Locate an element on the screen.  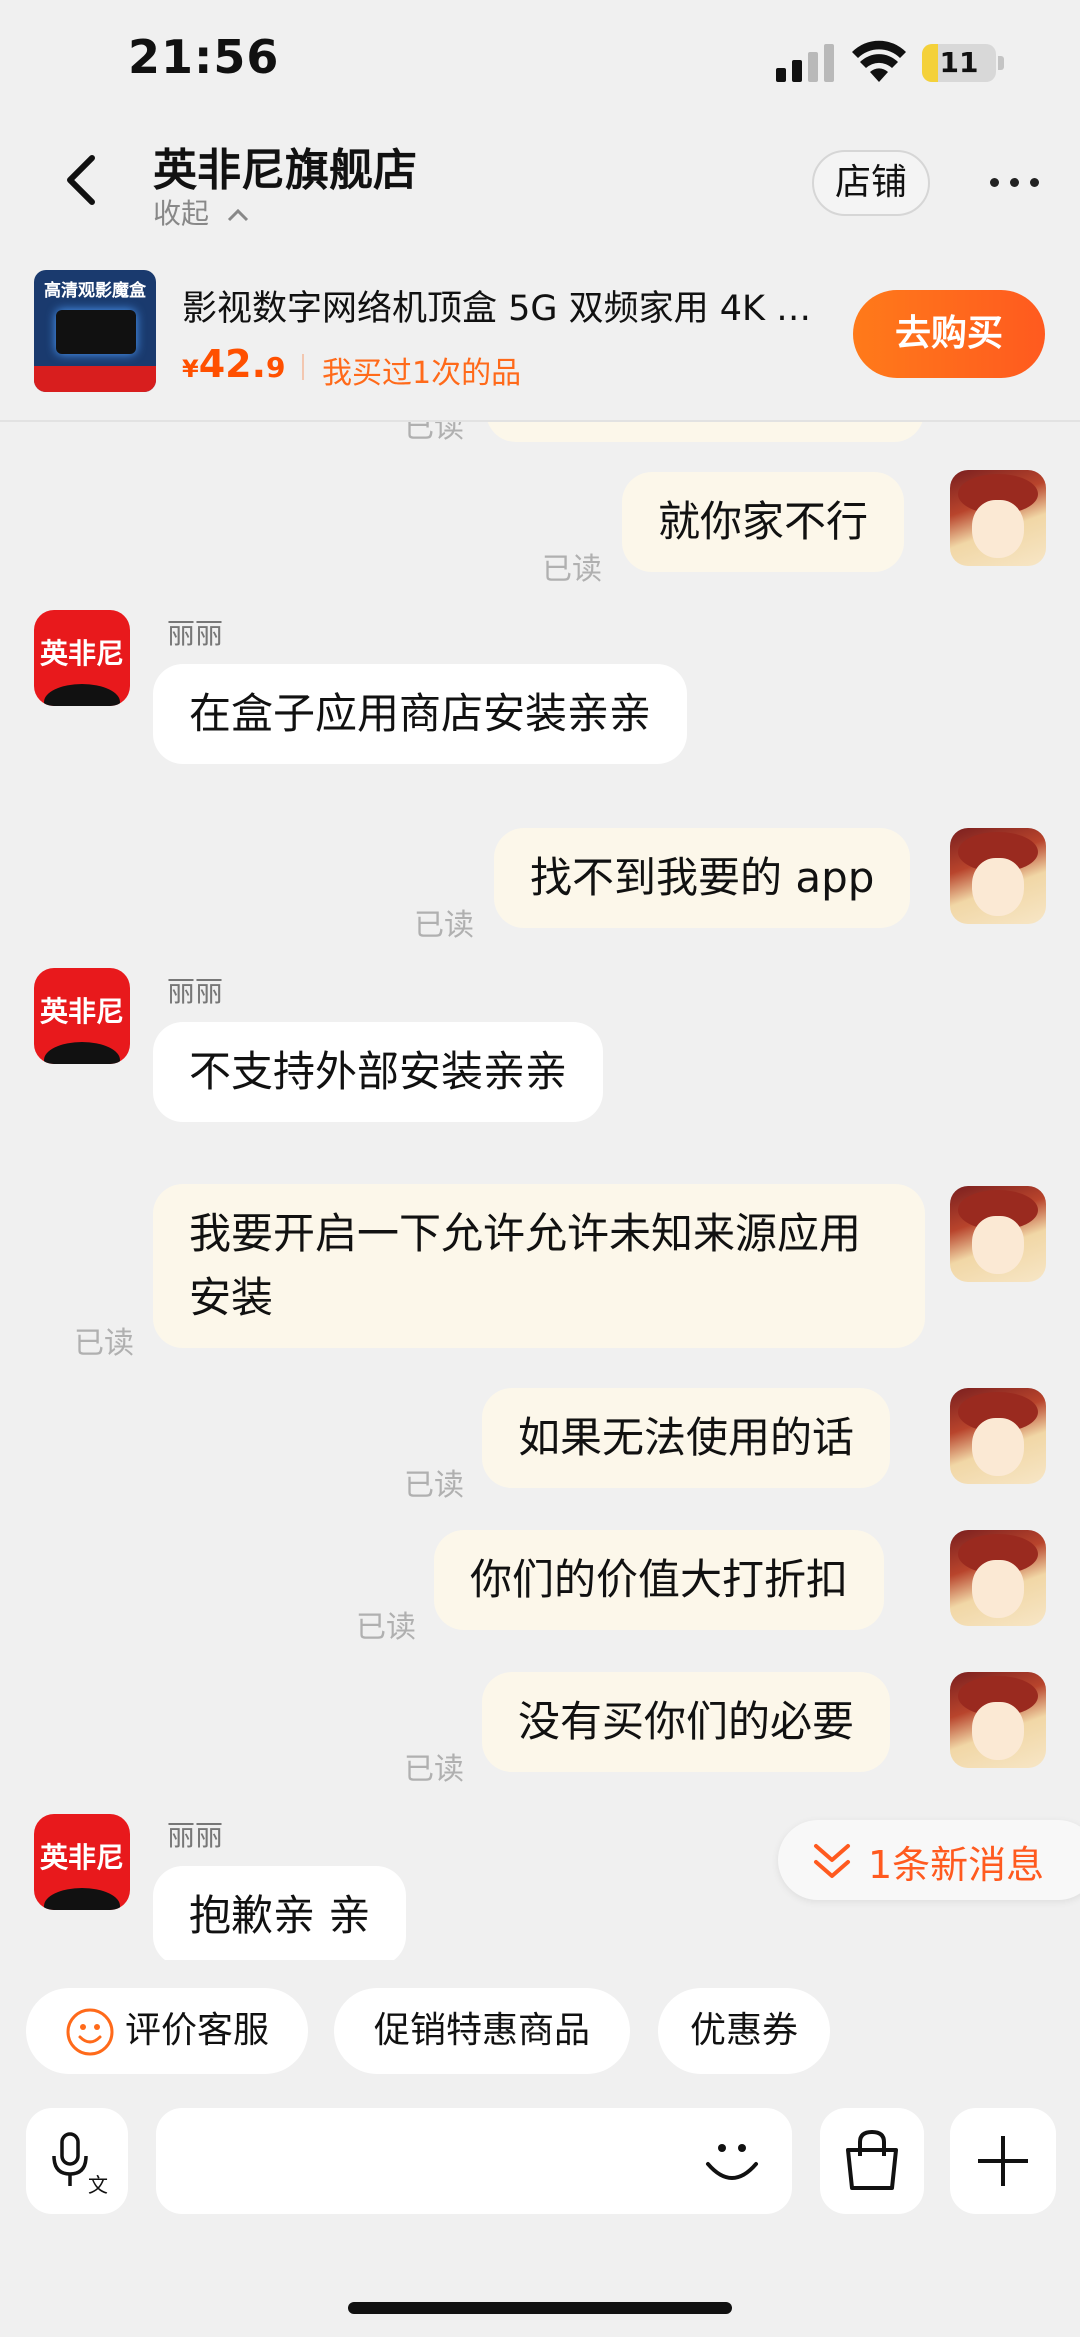
home-indicator is located at coordinates (540, 2308).